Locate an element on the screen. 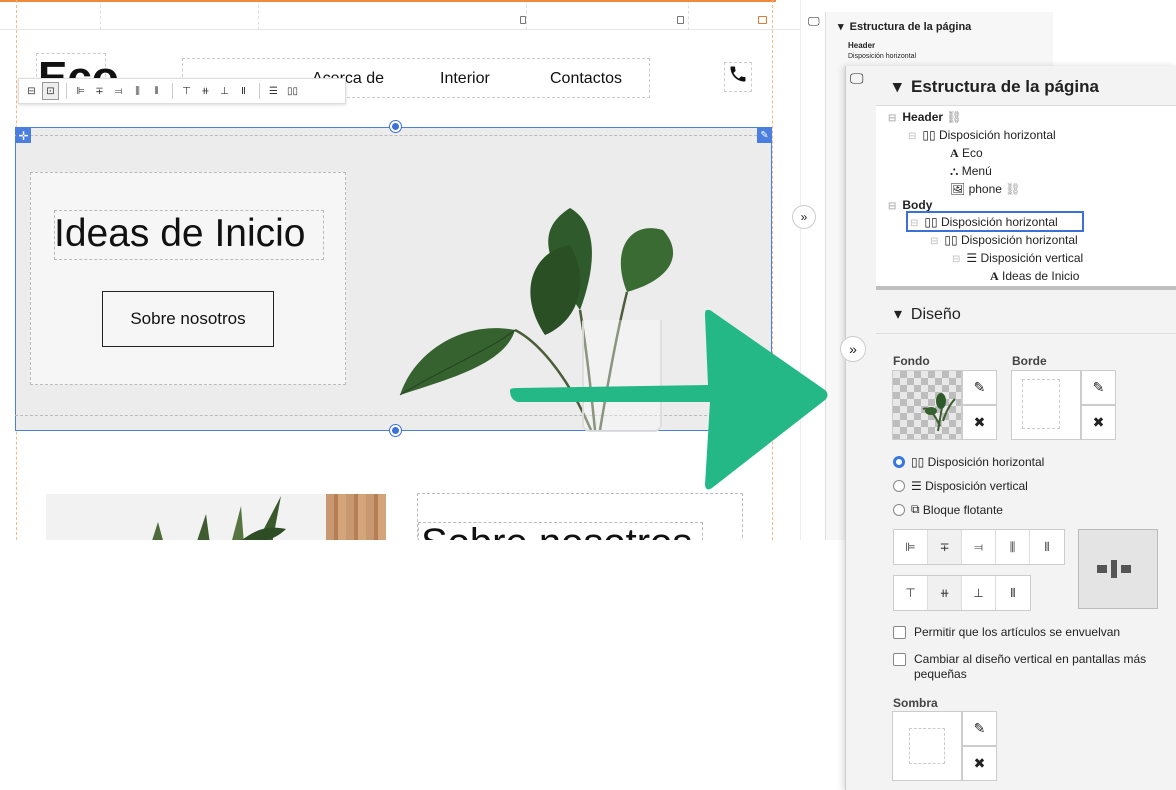  tree-item-eco: A Eco is located at coordinates (966, 153).